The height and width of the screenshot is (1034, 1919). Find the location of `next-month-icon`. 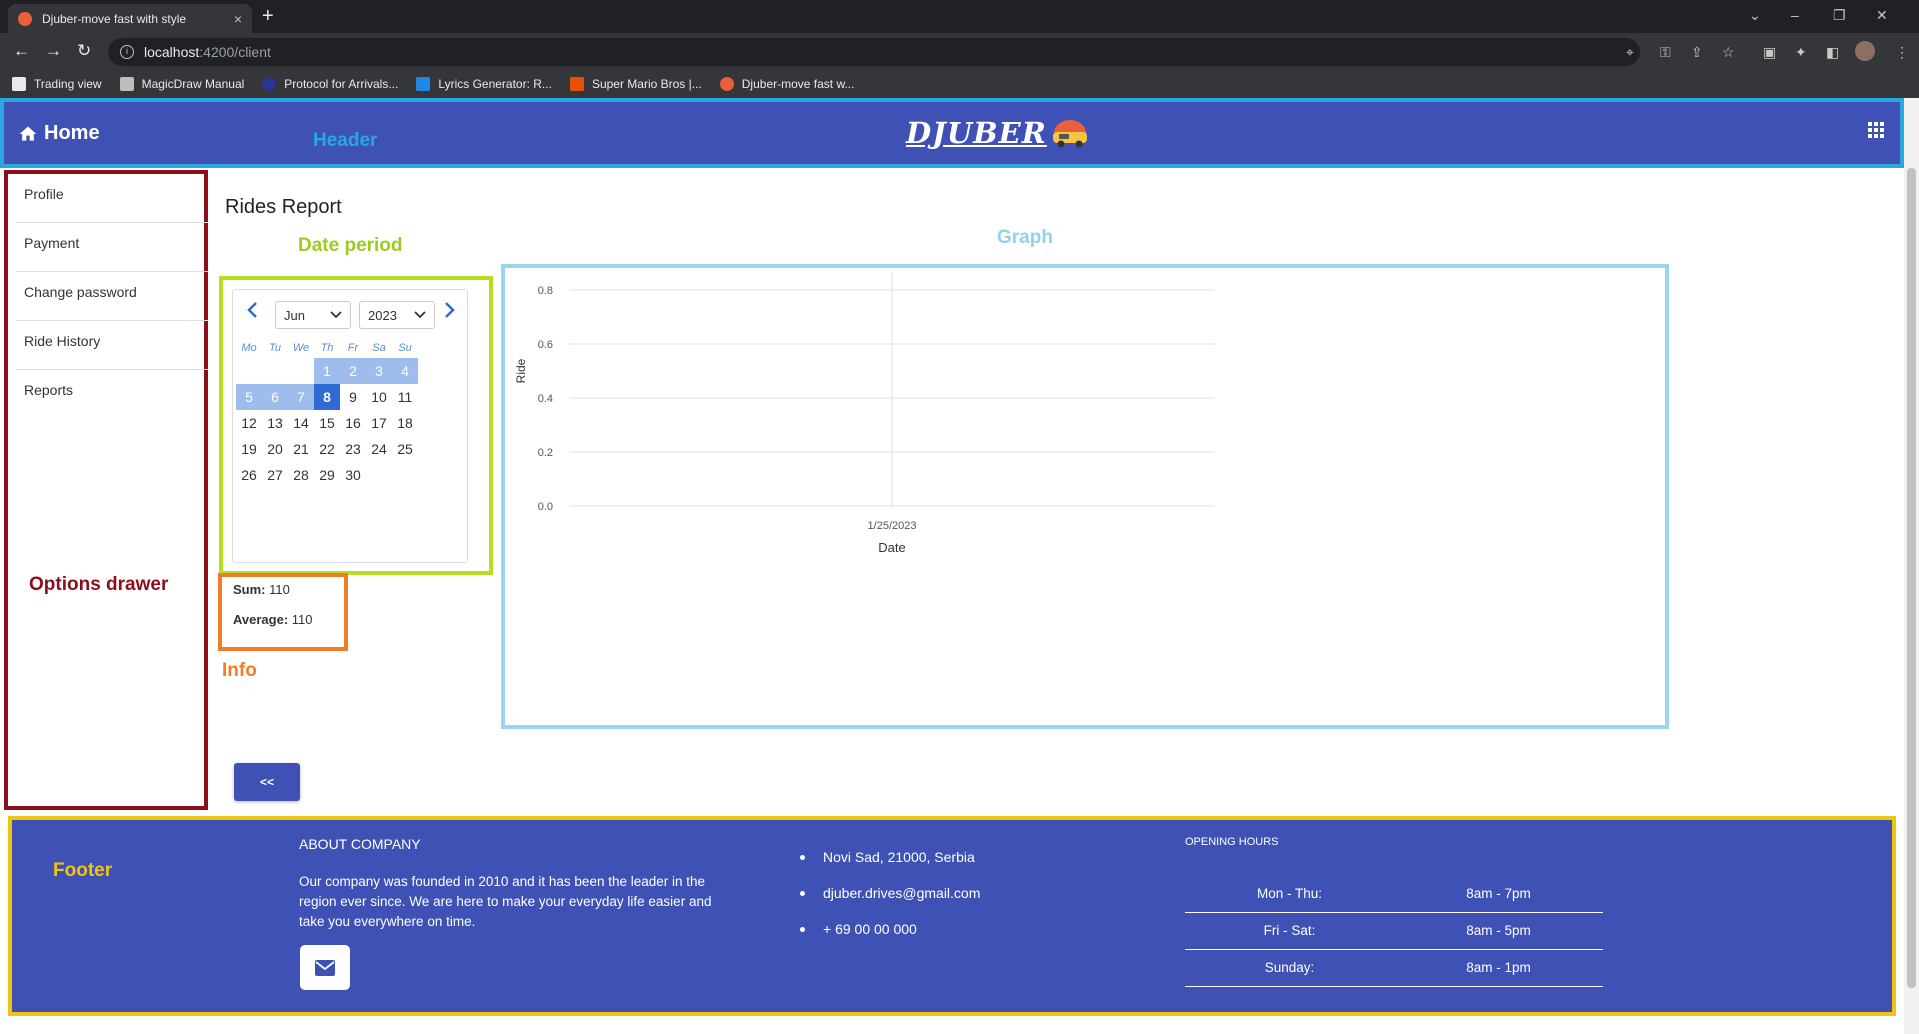

next-month-icon is located at coordinates (449, 310).